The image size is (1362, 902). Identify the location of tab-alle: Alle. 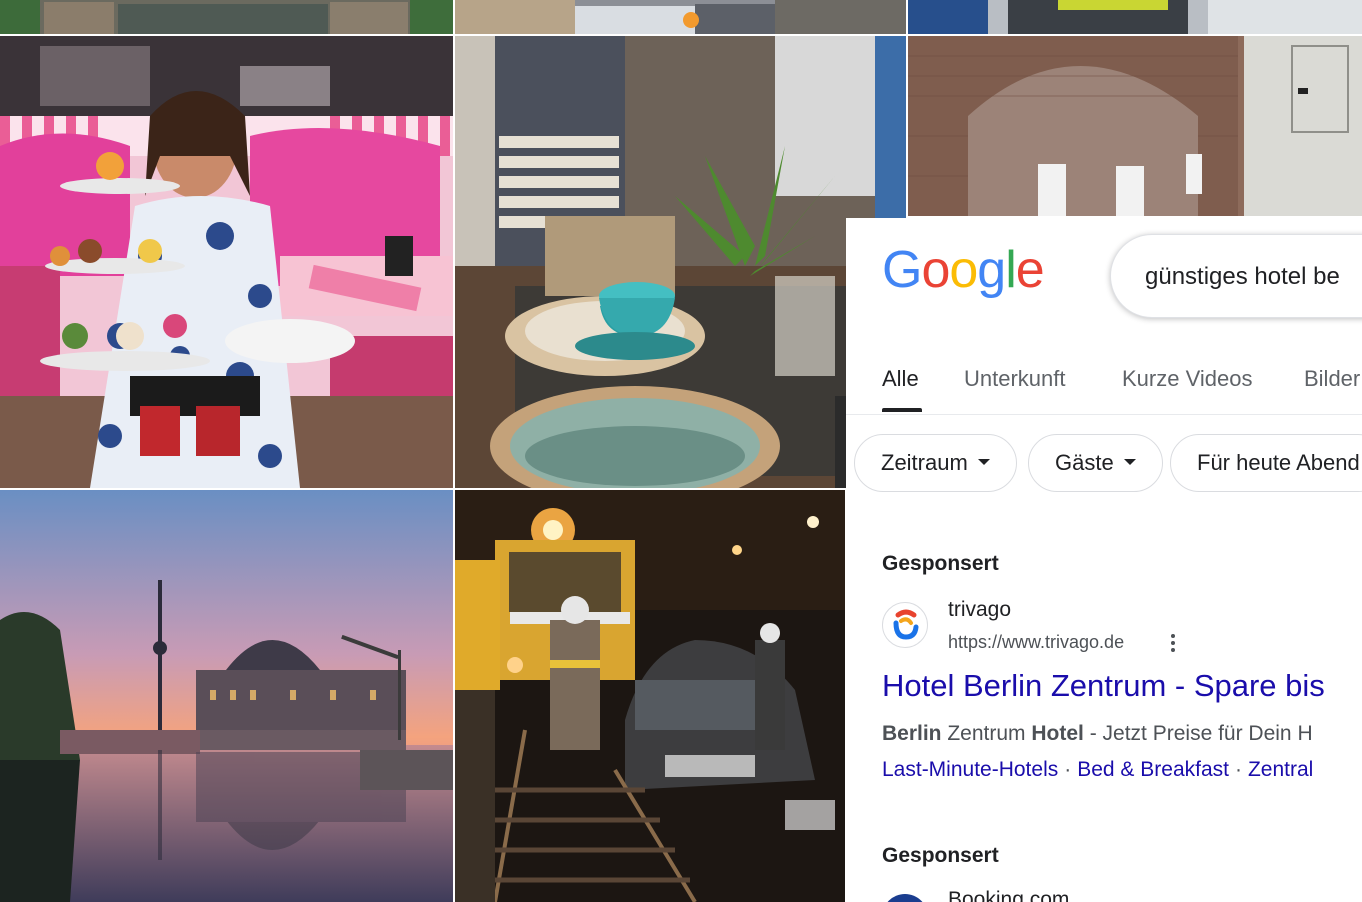
(900, 379).